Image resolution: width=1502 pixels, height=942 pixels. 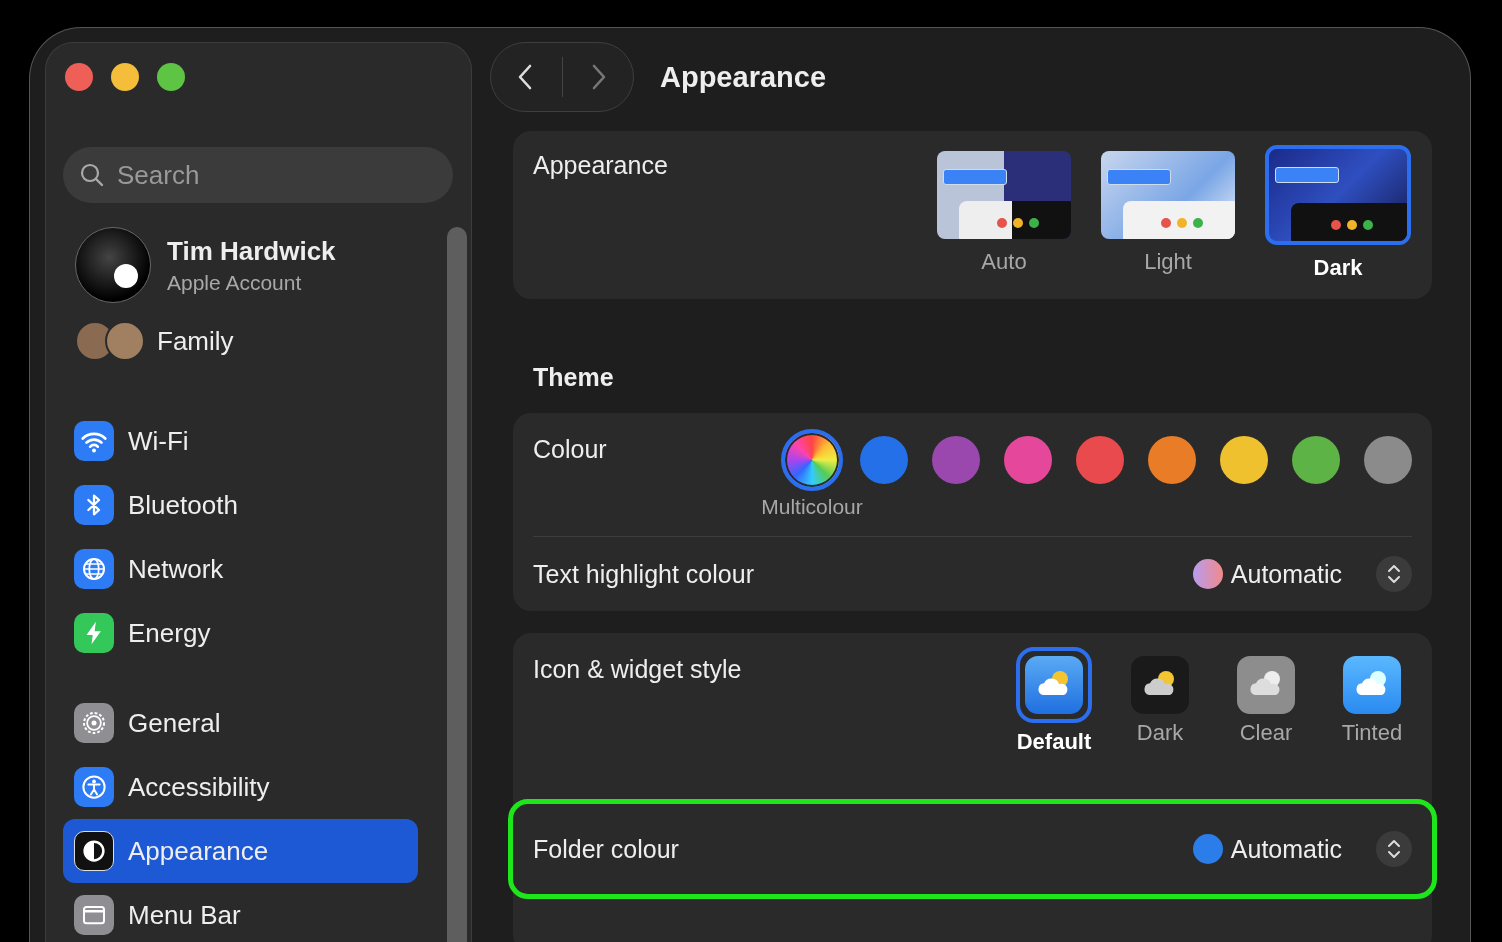 What do you see at coordinates (195, 341) in the screenshot?
I see `family-label: Family` at bounding box center [195, 341].